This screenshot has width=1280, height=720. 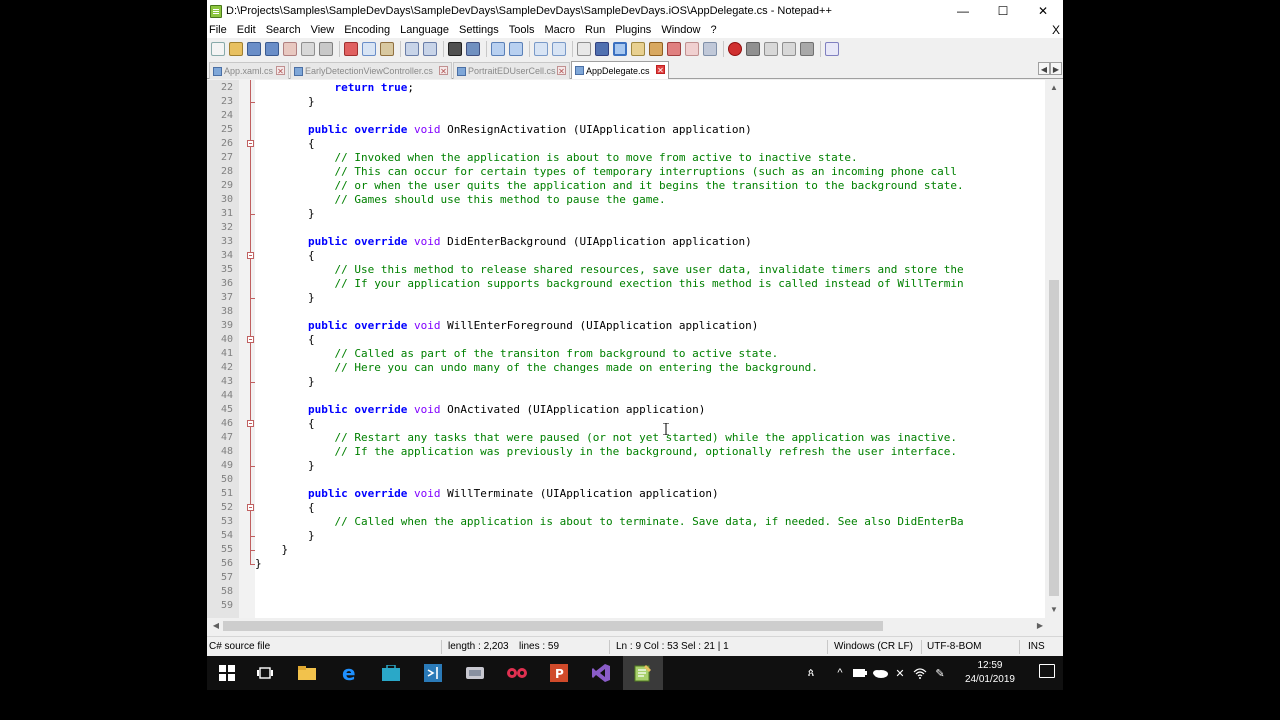 What do you see at coordinates (620, 70) in the screenshot?
I see `tab-app-delegate-cs: AppDelegate.cs ✕` at bounding box center [620, 70].